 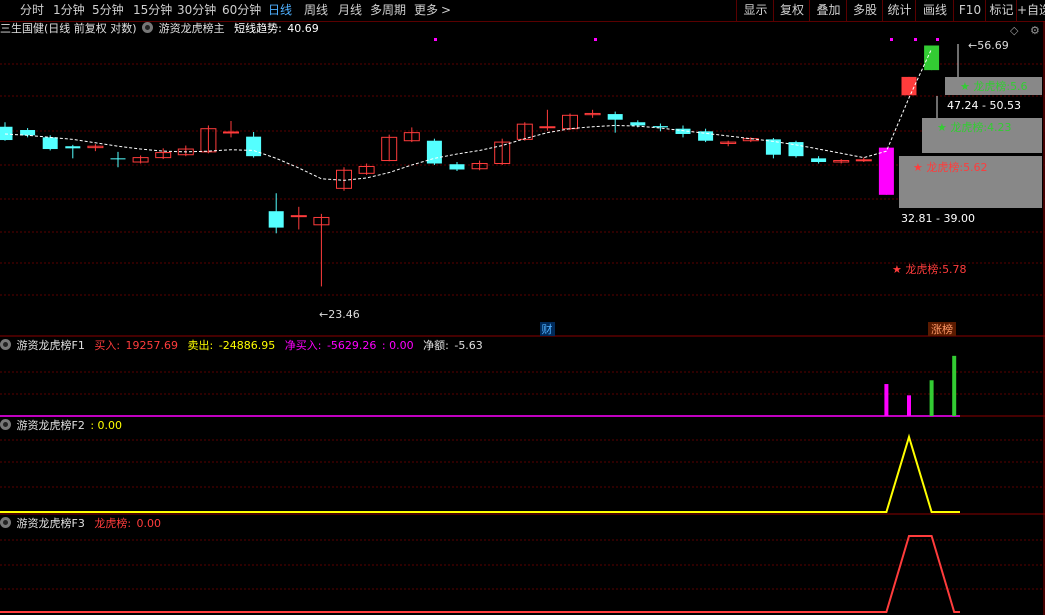 I want to click on trend-label: 短线趋势:, so click(x=258, y=28).